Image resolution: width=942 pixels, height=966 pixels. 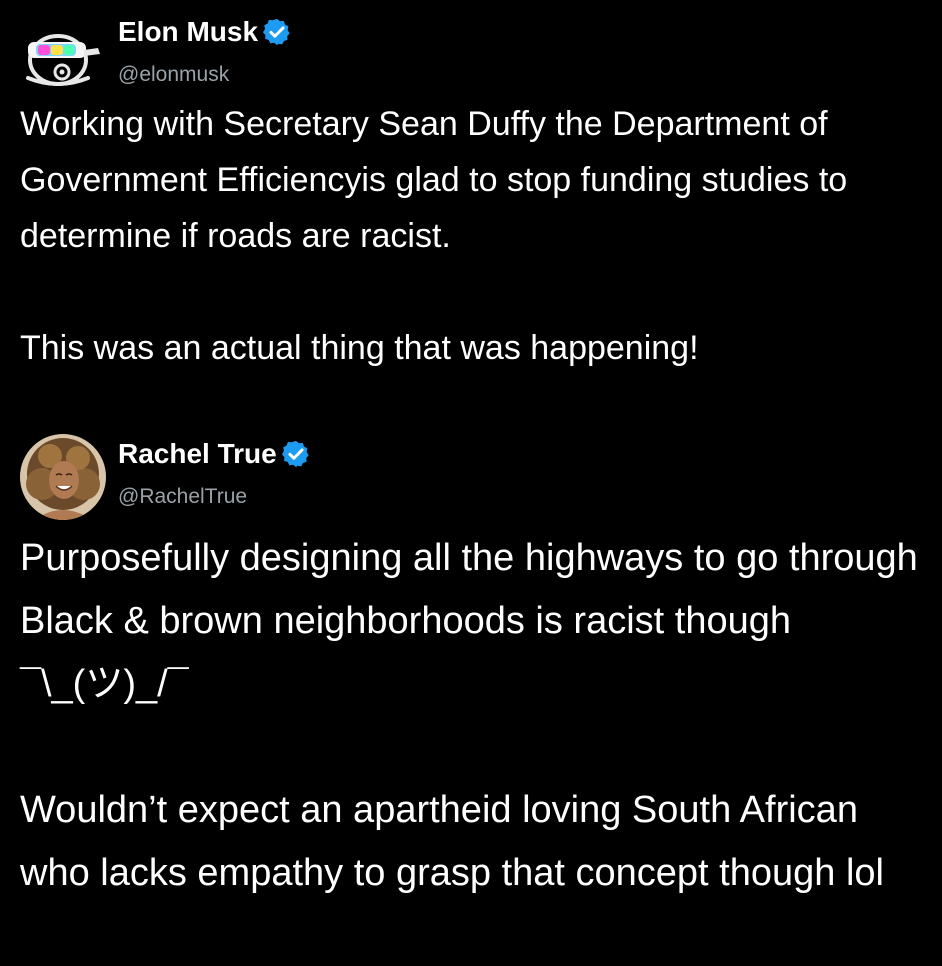 I want to click on avatar-elonmusk, so click(x=61, y=56).